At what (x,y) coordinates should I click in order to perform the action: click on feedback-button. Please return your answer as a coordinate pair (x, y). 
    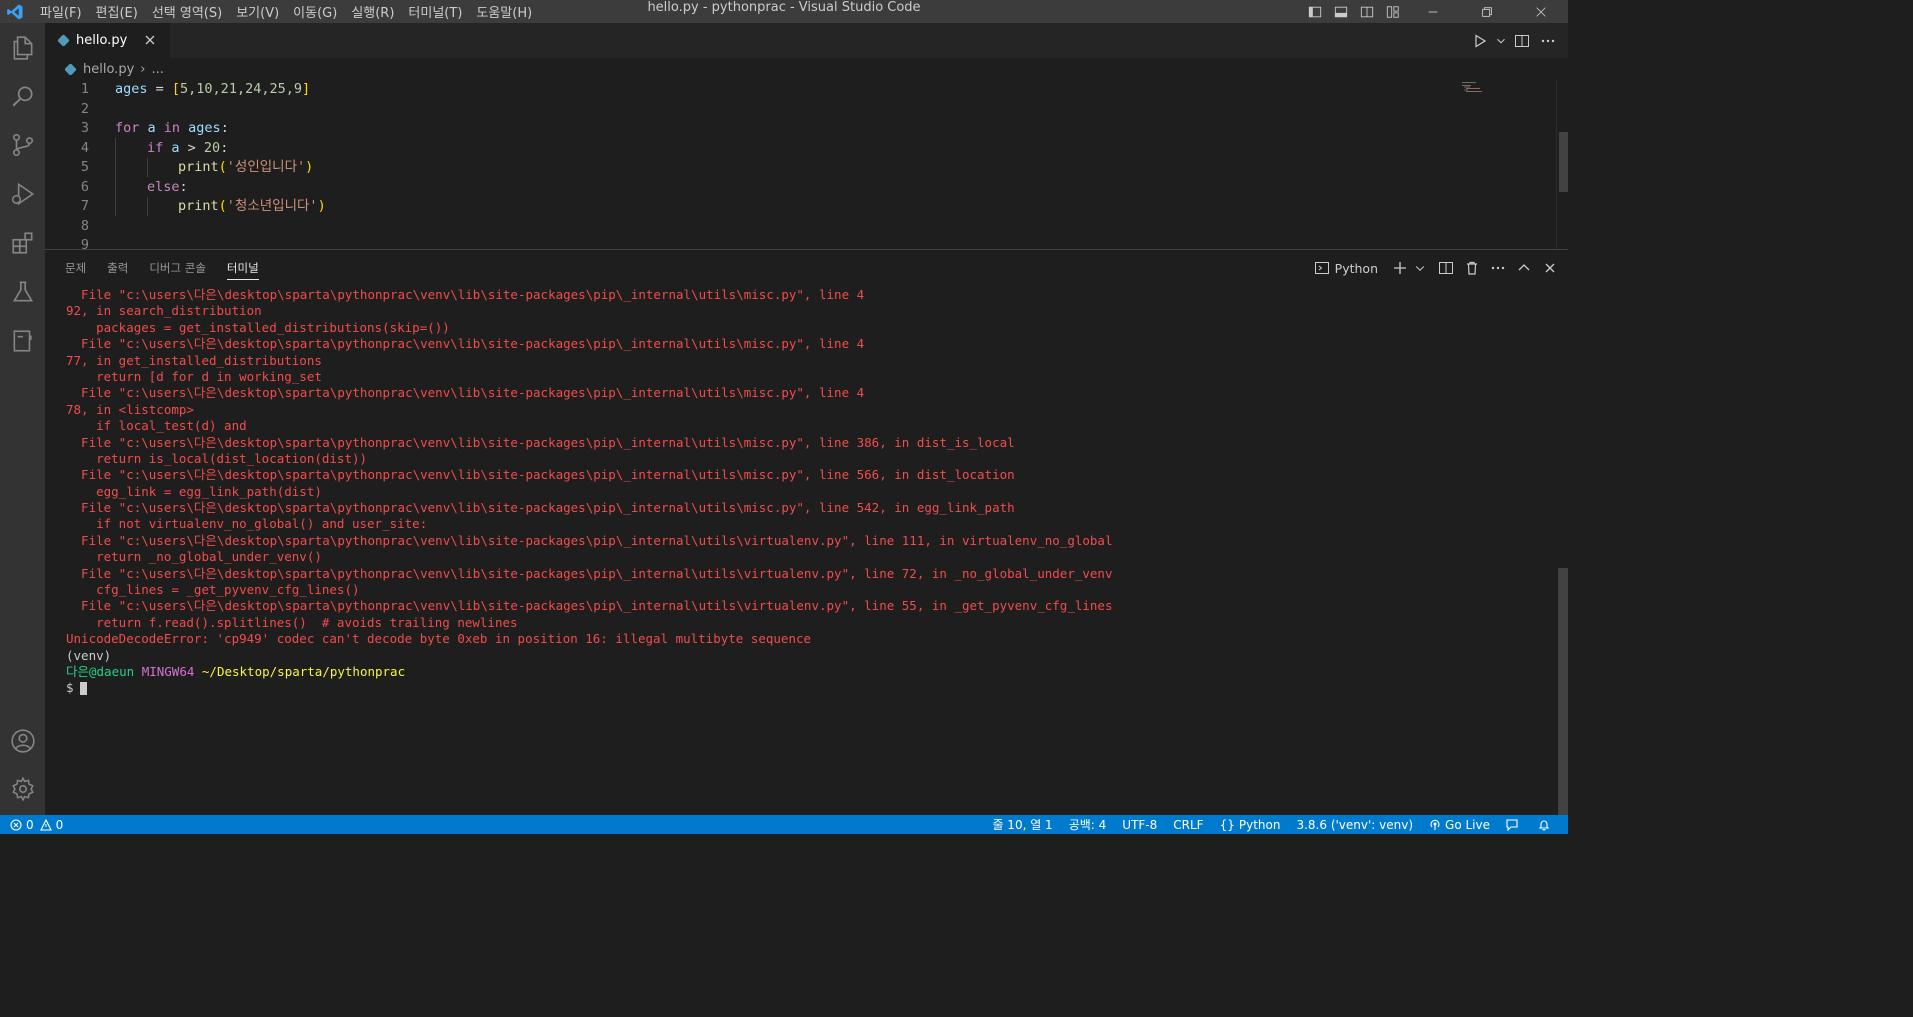
    Looking at the image, I should click on (1514, 824).